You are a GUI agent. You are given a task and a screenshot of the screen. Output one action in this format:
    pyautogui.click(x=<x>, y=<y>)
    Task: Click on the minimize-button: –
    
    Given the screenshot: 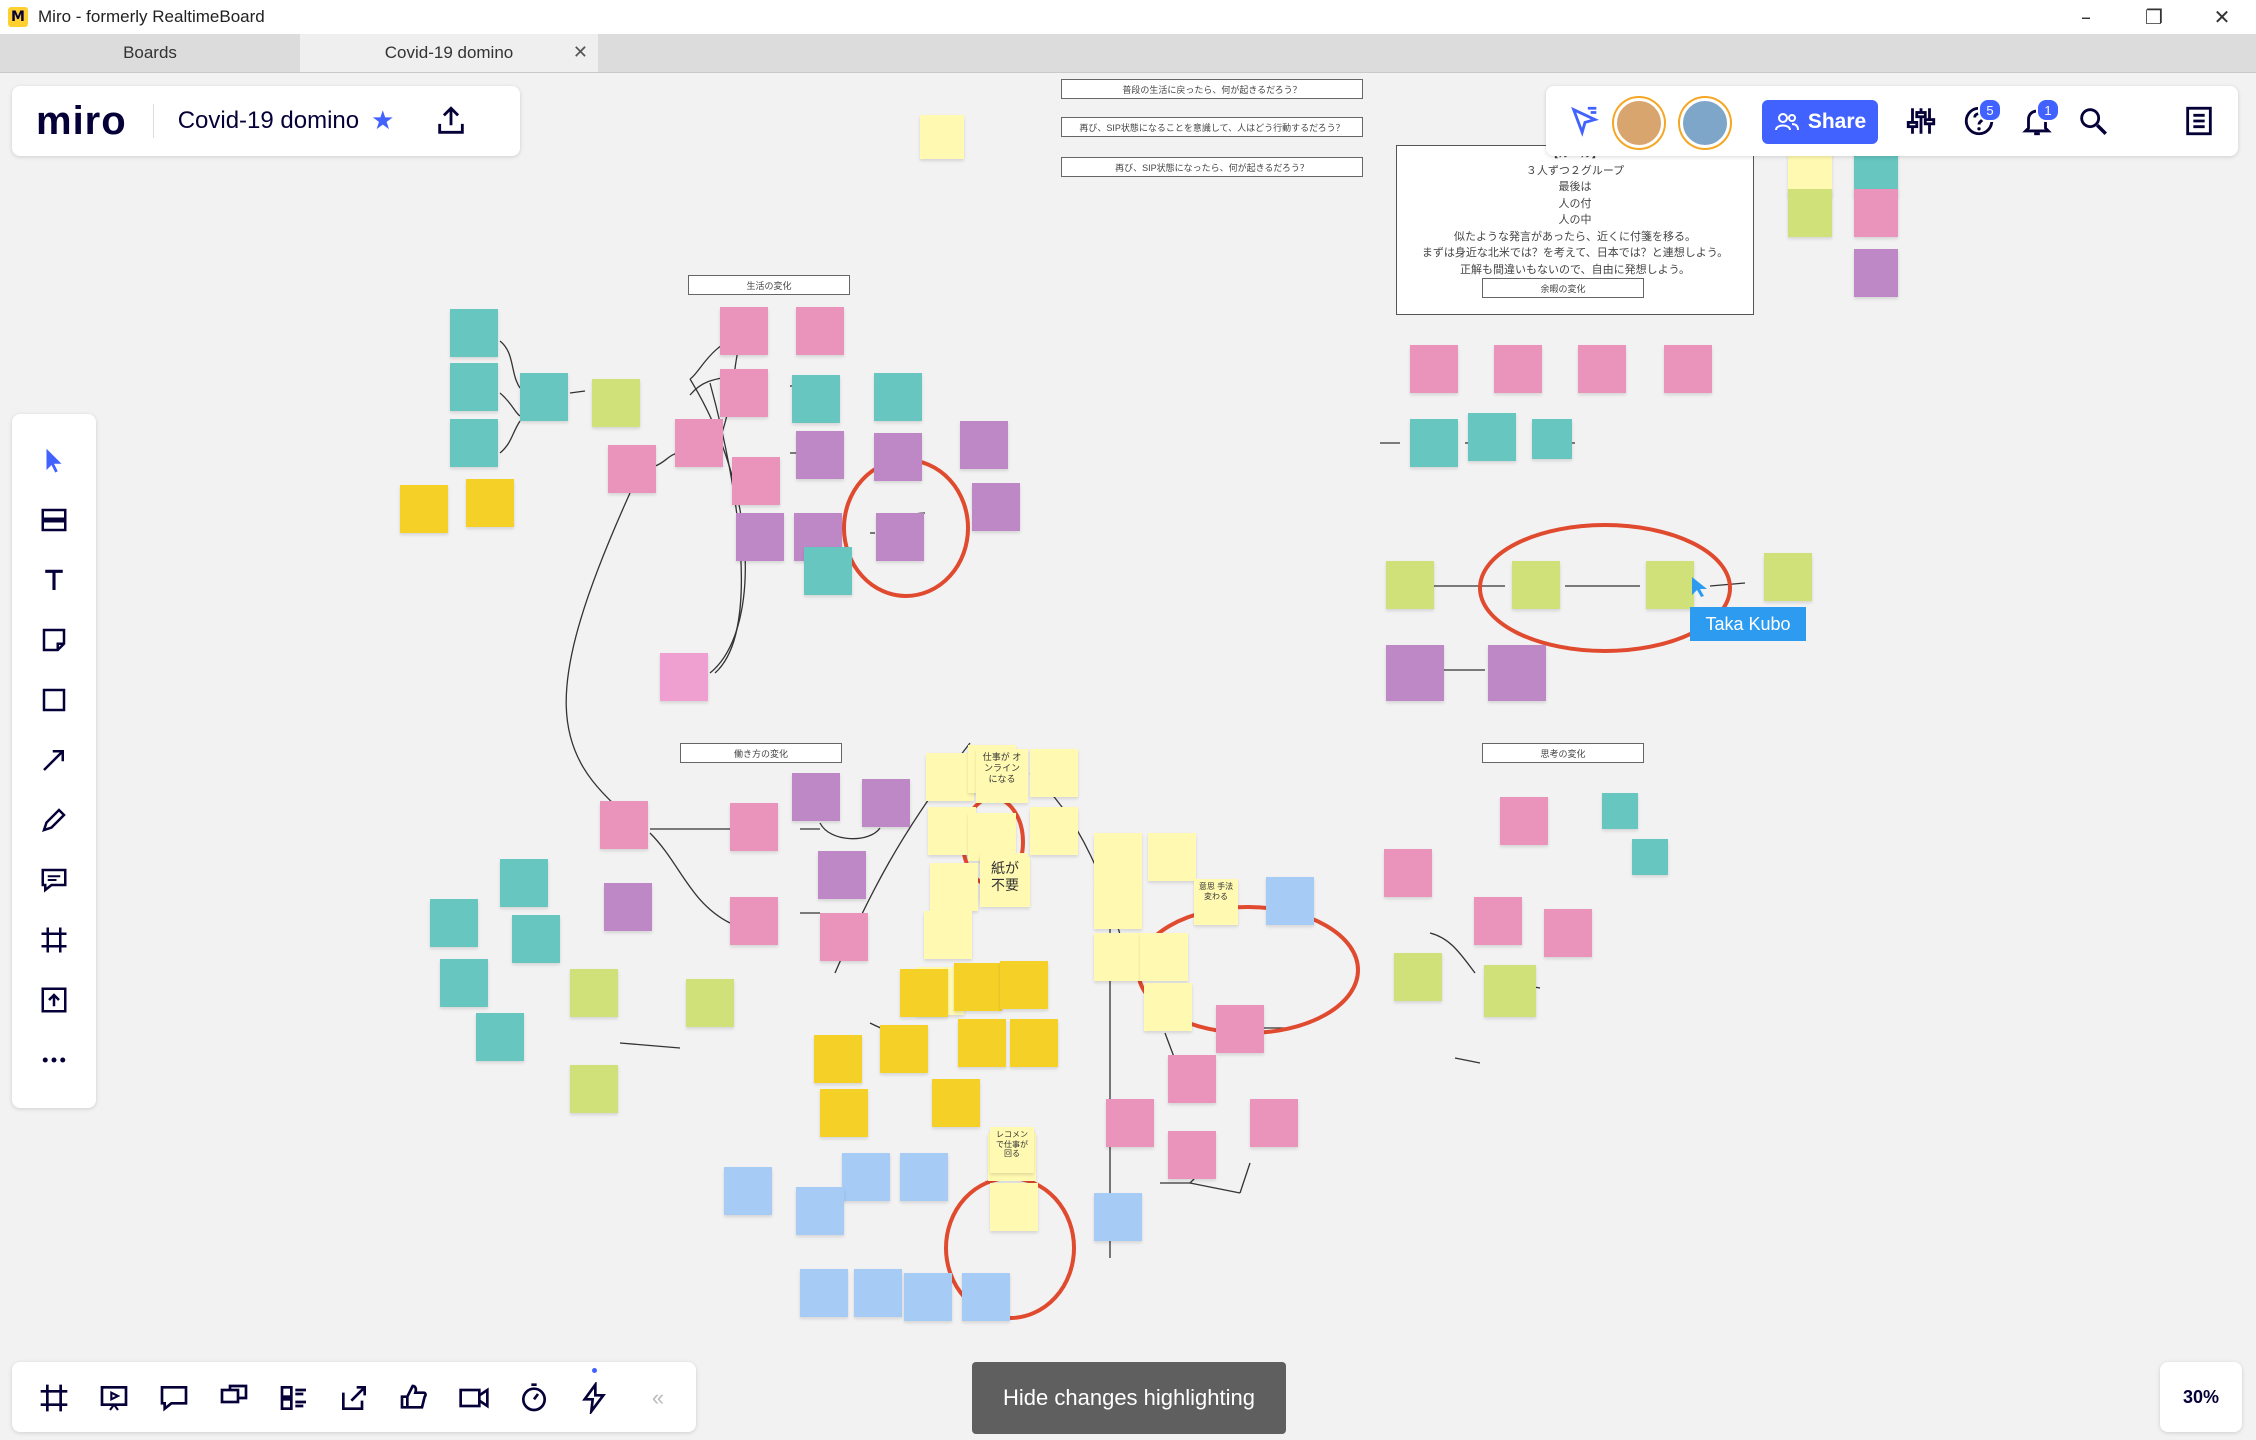 What is the action you would take?
    pyautogui.click(x=2086, y=17)
    